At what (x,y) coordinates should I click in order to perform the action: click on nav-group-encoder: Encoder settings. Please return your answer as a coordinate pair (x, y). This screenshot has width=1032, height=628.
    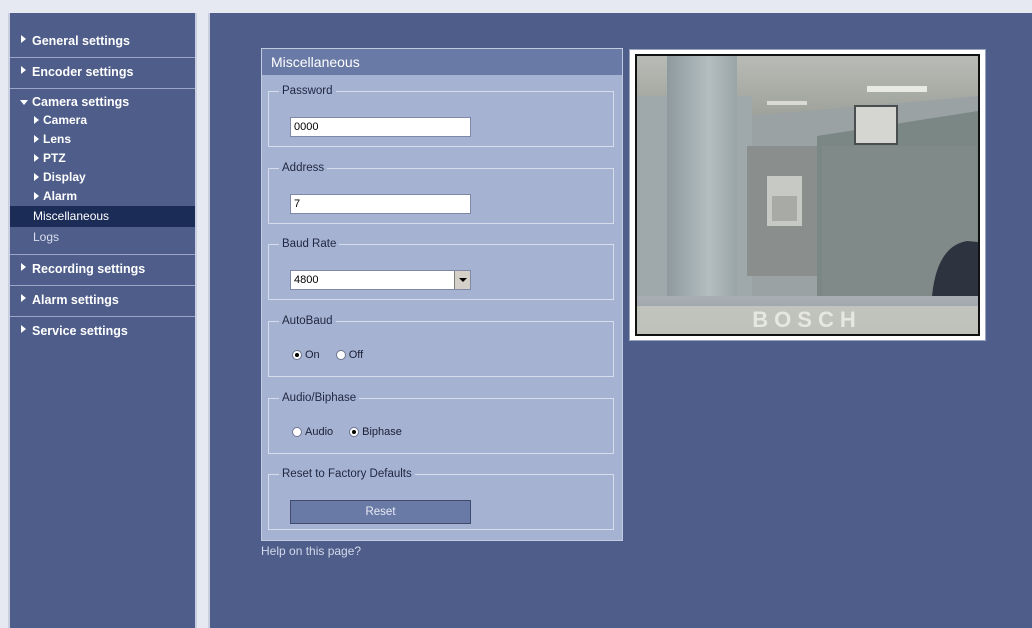
    Looking at the image, I should click on (102, 73).